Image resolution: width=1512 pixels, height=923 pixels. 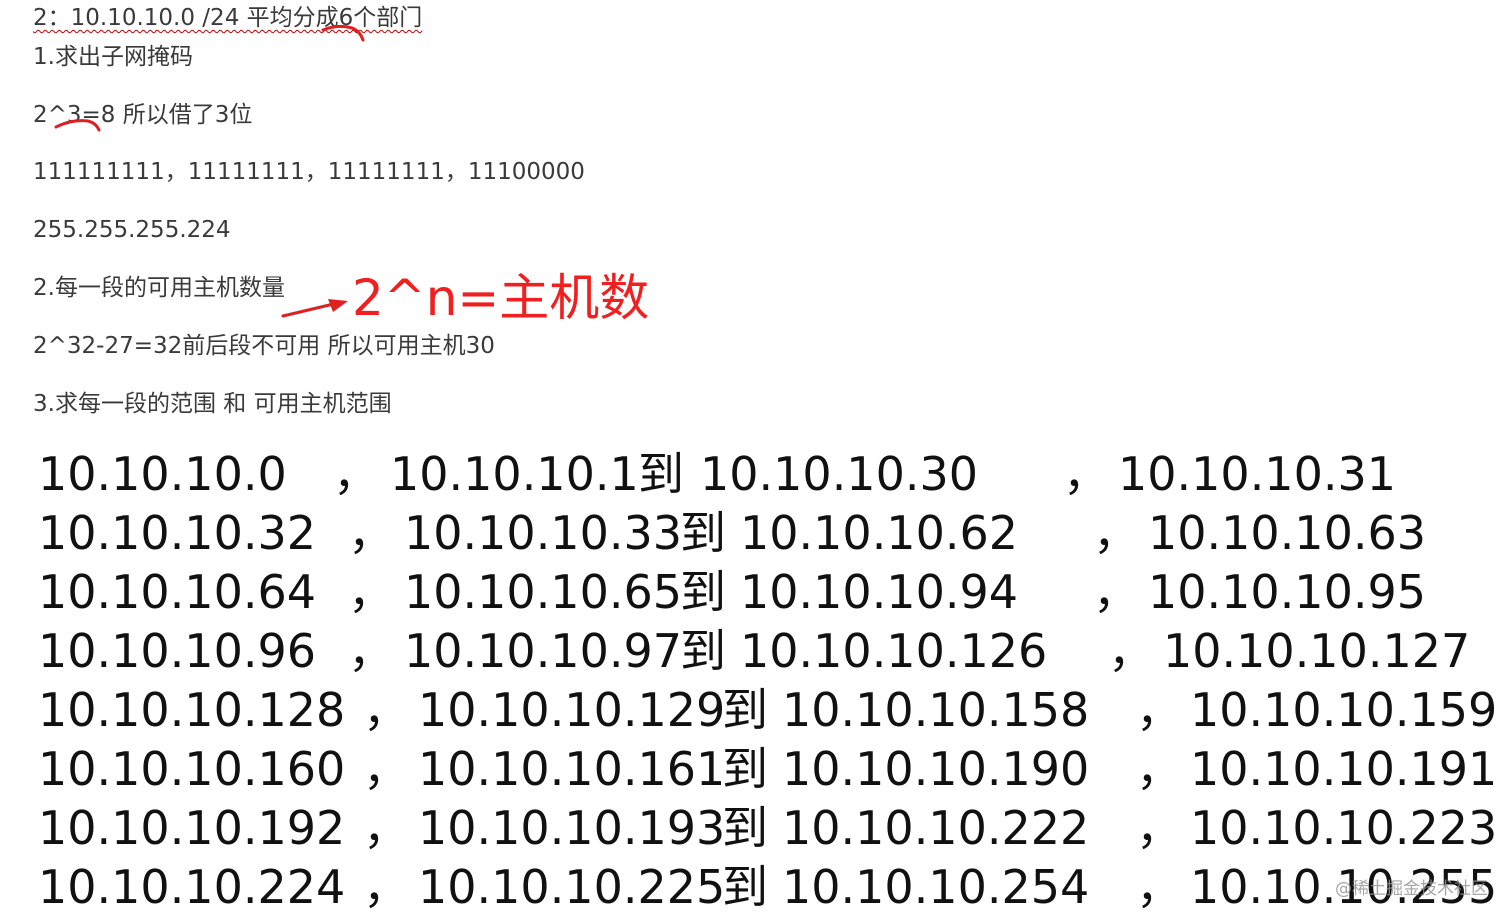 I want to click on subnet-network-cell: 10.10.10.128, so click(x=192, y=710).